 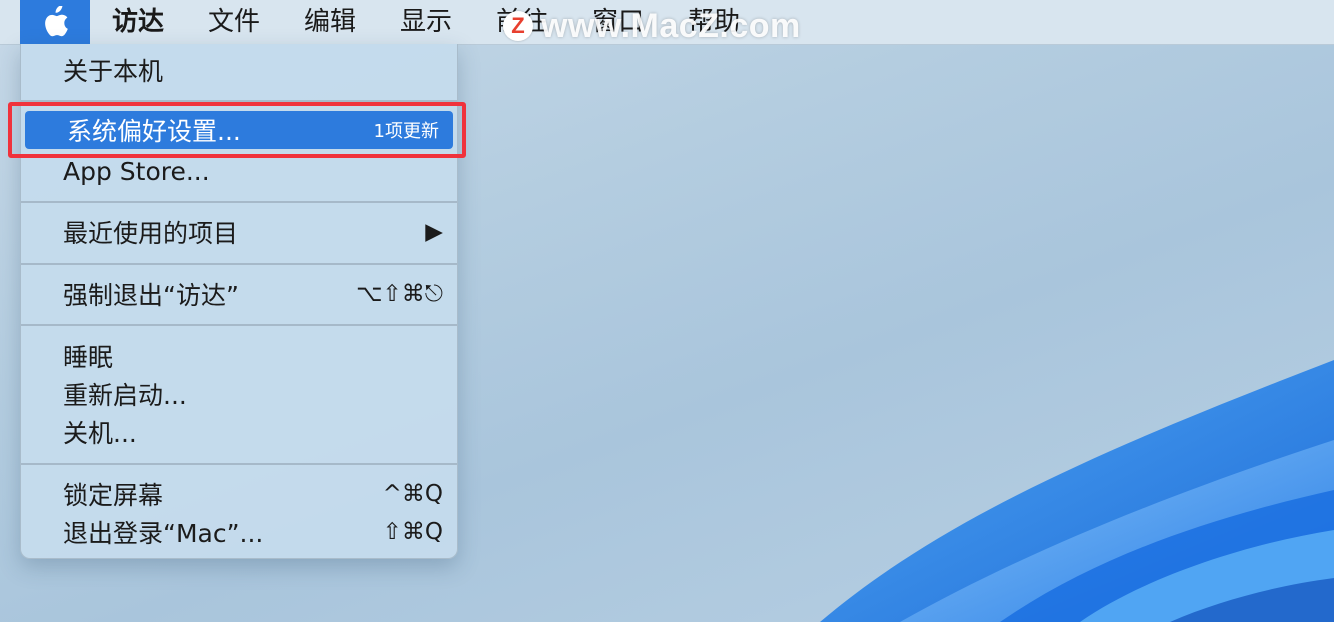 I want to click on menu-item-label: 强制退出“访达”, so click(x=151, y=295).